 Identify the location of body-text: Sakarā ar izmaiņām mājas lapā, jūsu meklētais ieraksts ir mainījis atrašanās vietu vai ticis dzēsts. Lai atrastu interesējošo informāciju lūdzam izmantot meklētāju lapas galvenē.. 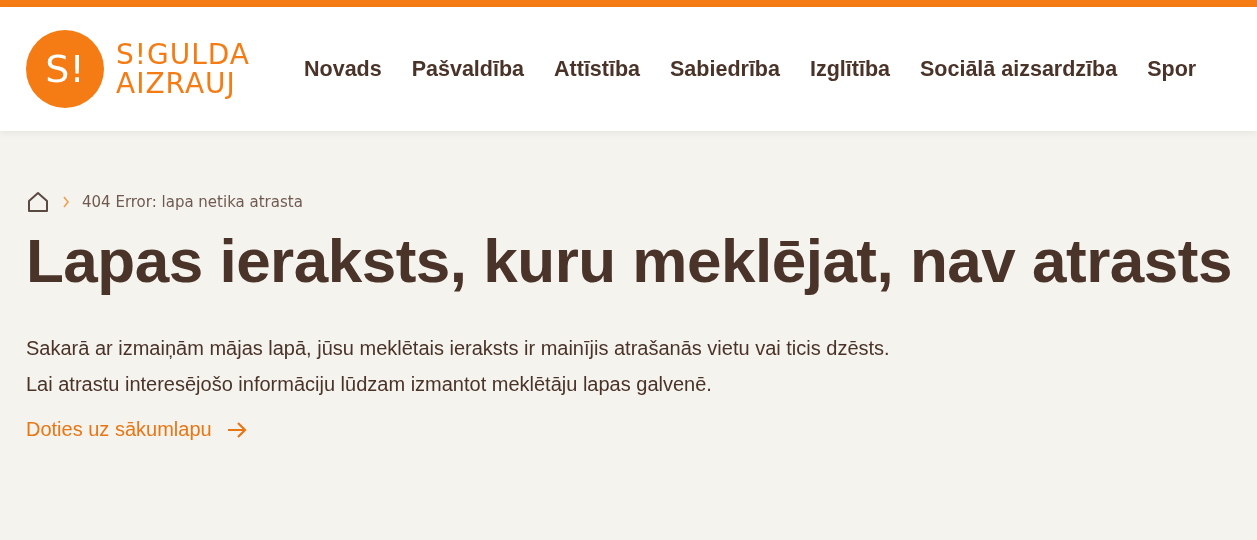
(458, 366).